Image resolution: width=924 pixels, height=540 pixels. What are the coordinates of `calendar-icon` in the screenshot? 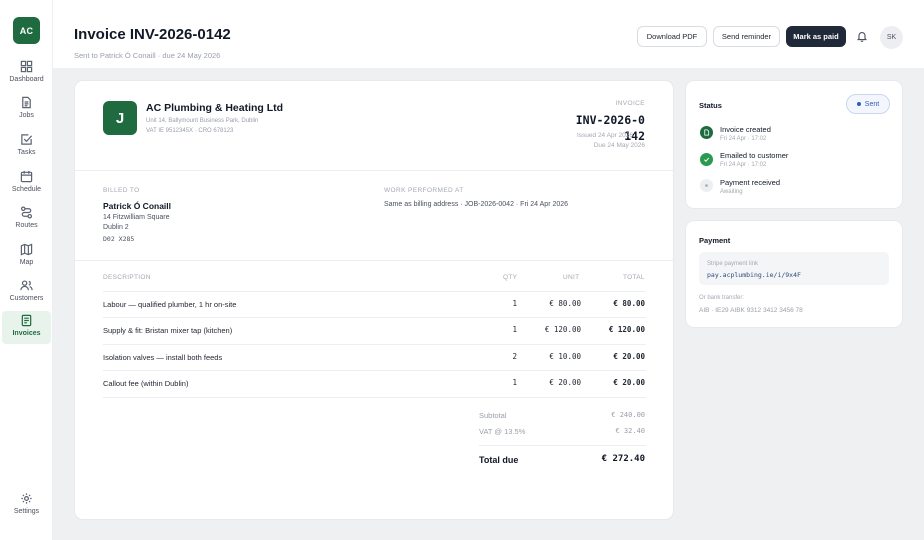 It's located at (26, 176).